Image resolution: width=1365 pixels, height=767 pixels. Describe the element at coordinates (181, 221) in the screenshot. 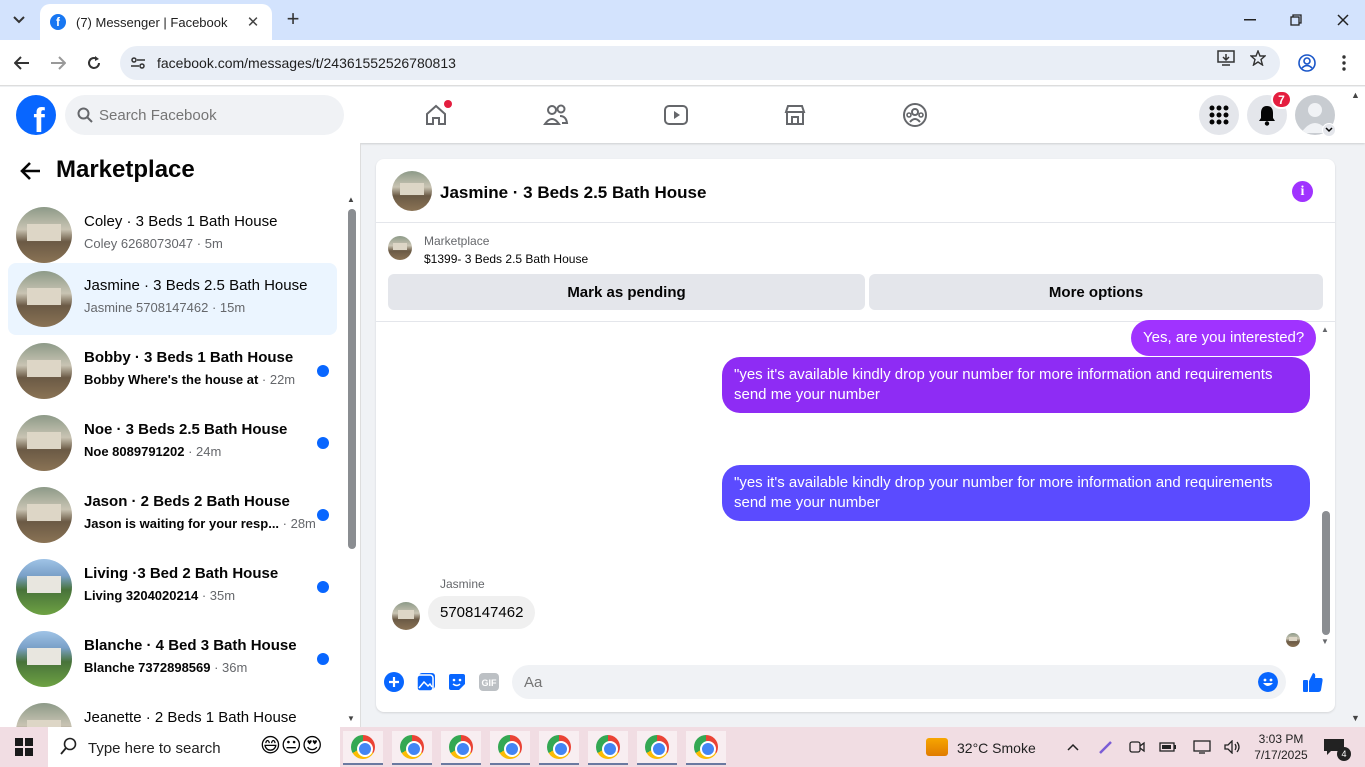

I see `conversation-title: Coley · 3 Beds 1 Bath House` at that location.